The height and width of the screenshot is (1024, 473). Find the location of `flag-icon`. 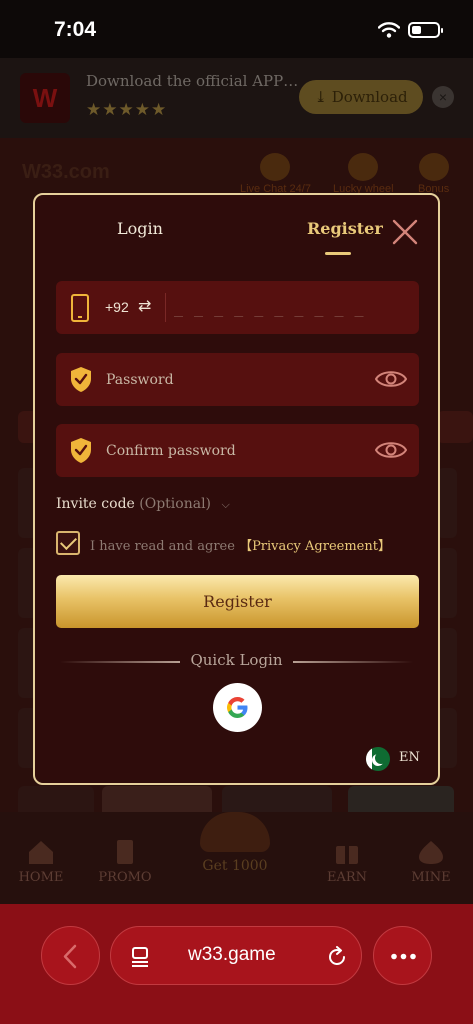

flag-icon is located at coordinates (378, 759).